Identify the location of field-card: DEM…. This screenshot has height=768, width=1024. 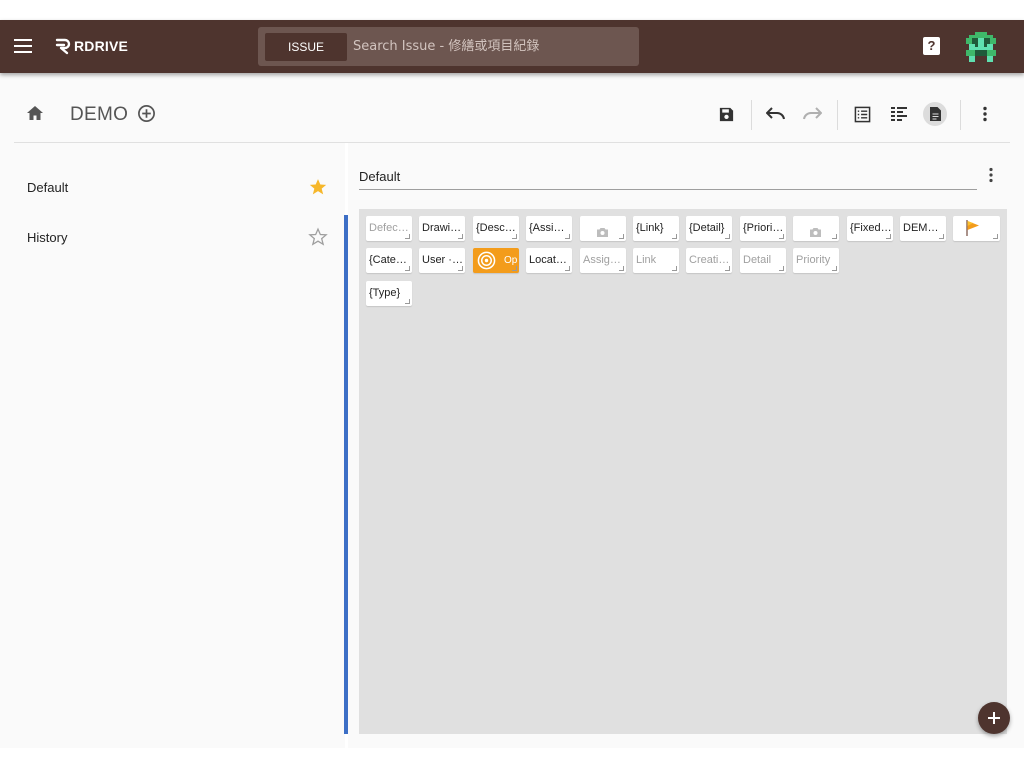
(923, 228).